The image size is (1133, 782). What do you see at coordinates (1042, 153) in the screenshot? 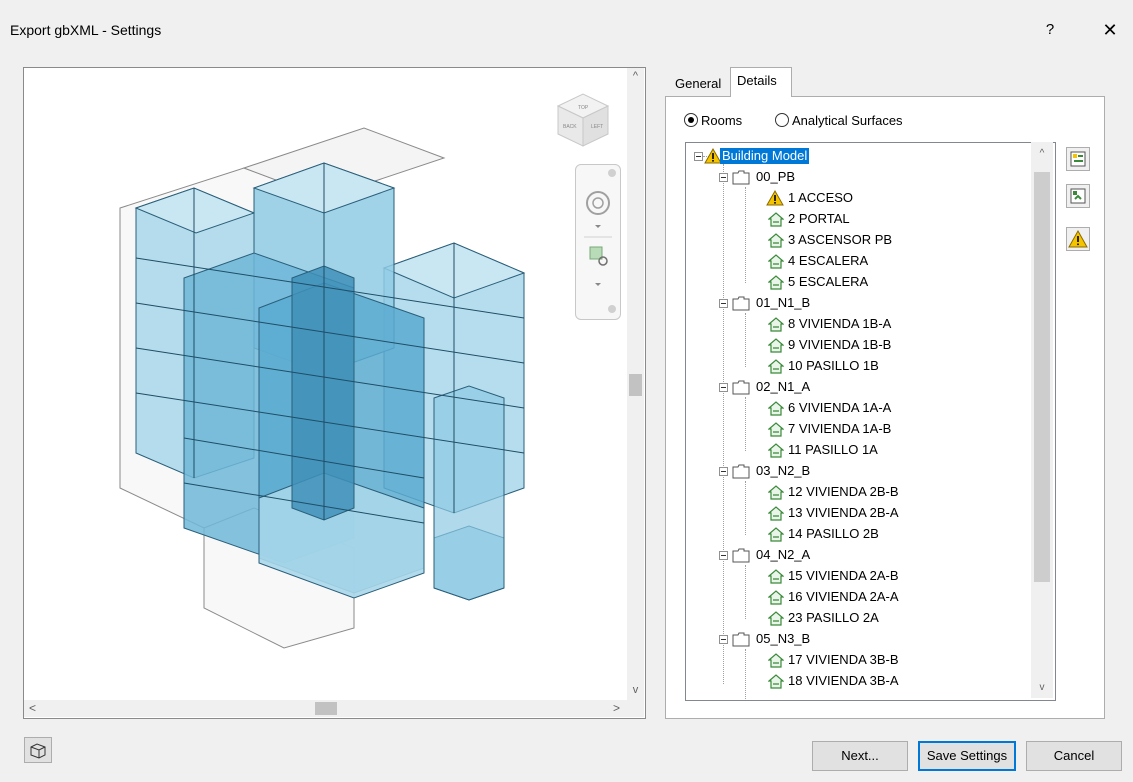
I see `tree-scroll-up-arrow: ^` at bounding box center [1042, 153].